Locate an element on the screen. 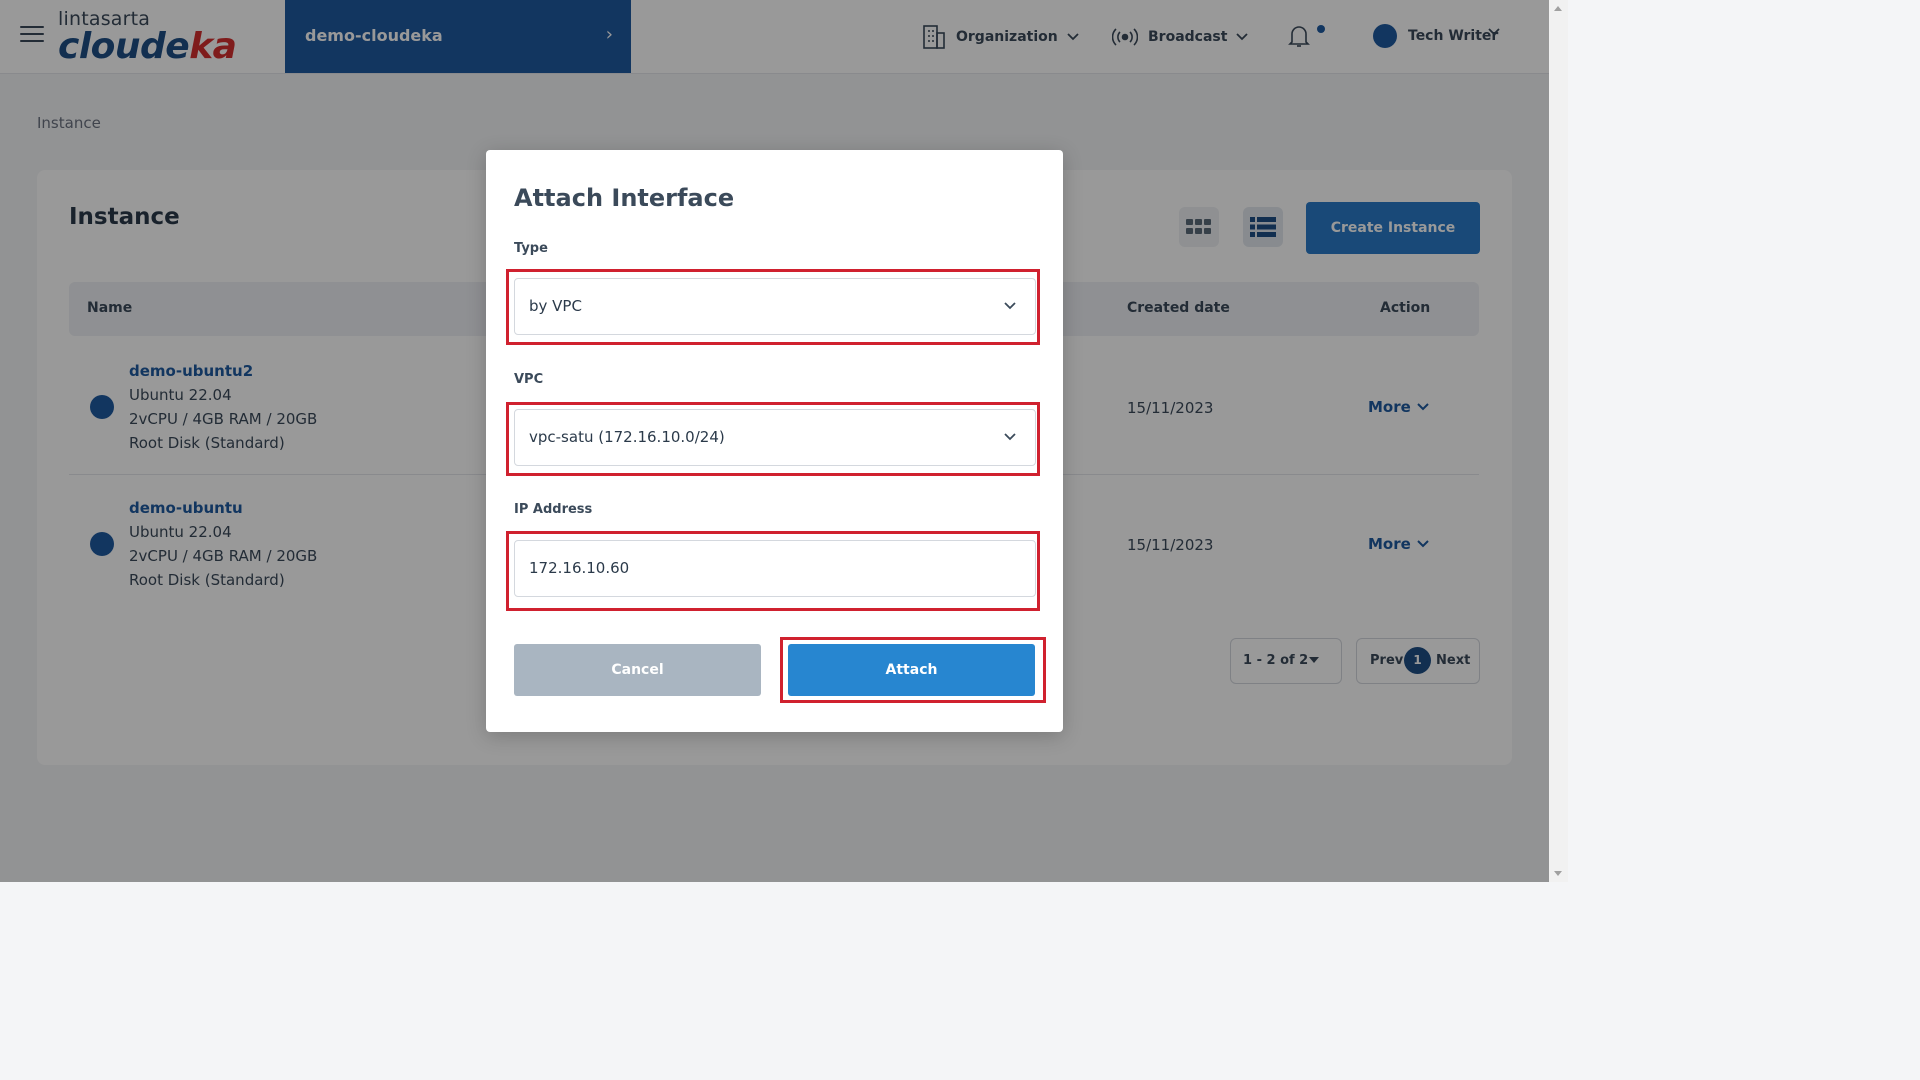 This screenshot has height=1080, width=1920. ip-address-label: IP Address is located at coordinates (553, 509).